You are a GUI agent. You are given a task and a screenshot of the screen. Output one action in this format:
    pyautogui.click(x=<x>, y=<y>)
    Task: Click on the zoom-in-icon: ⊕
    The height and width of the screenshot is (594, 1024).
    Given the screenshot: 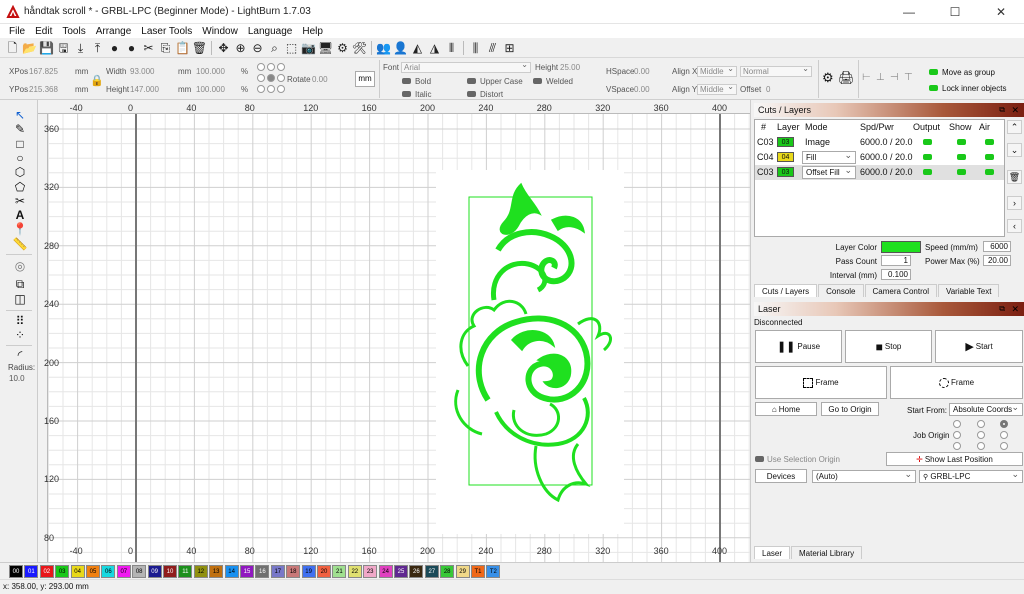 What is the action you would take?
    pyautogui.click(x=241, y=48)
    